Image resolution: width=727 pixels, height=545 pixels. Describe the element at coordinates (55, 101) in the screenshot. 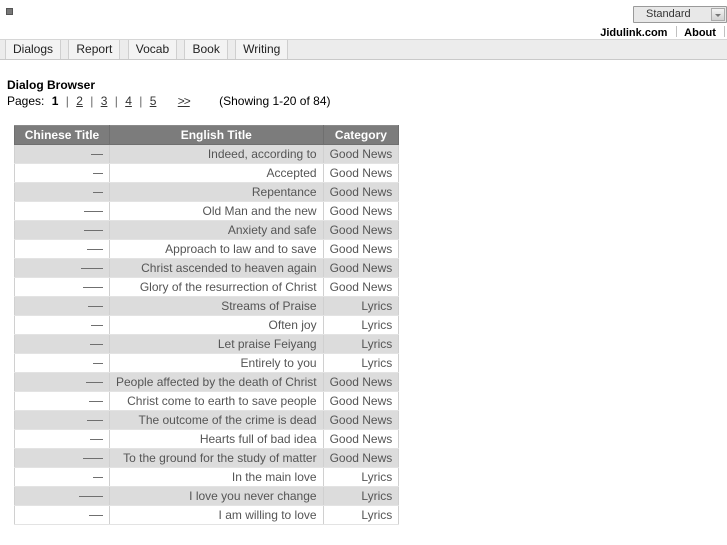

I see `pagination-current-page: 1` at that location.